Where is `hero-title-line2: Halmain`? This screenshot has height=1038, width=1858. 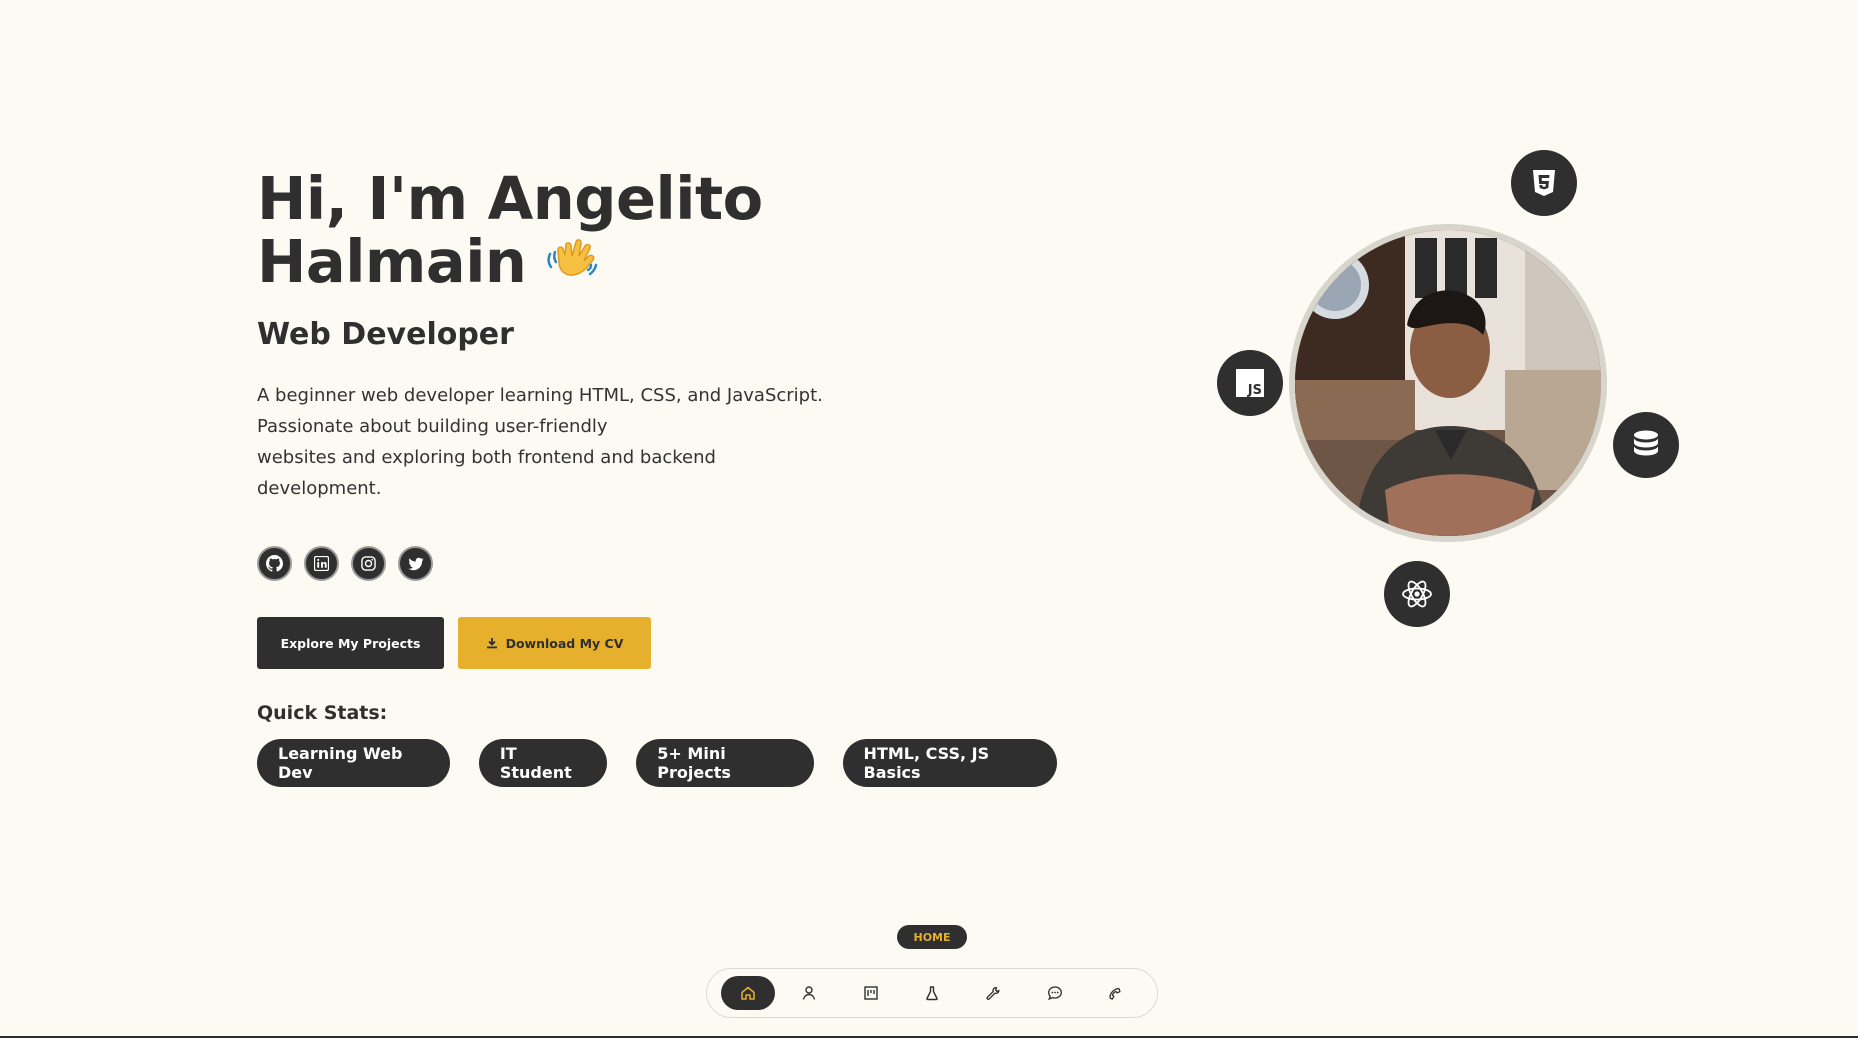
hero-title-line2: Halmain is located at coordinates (392, 261).